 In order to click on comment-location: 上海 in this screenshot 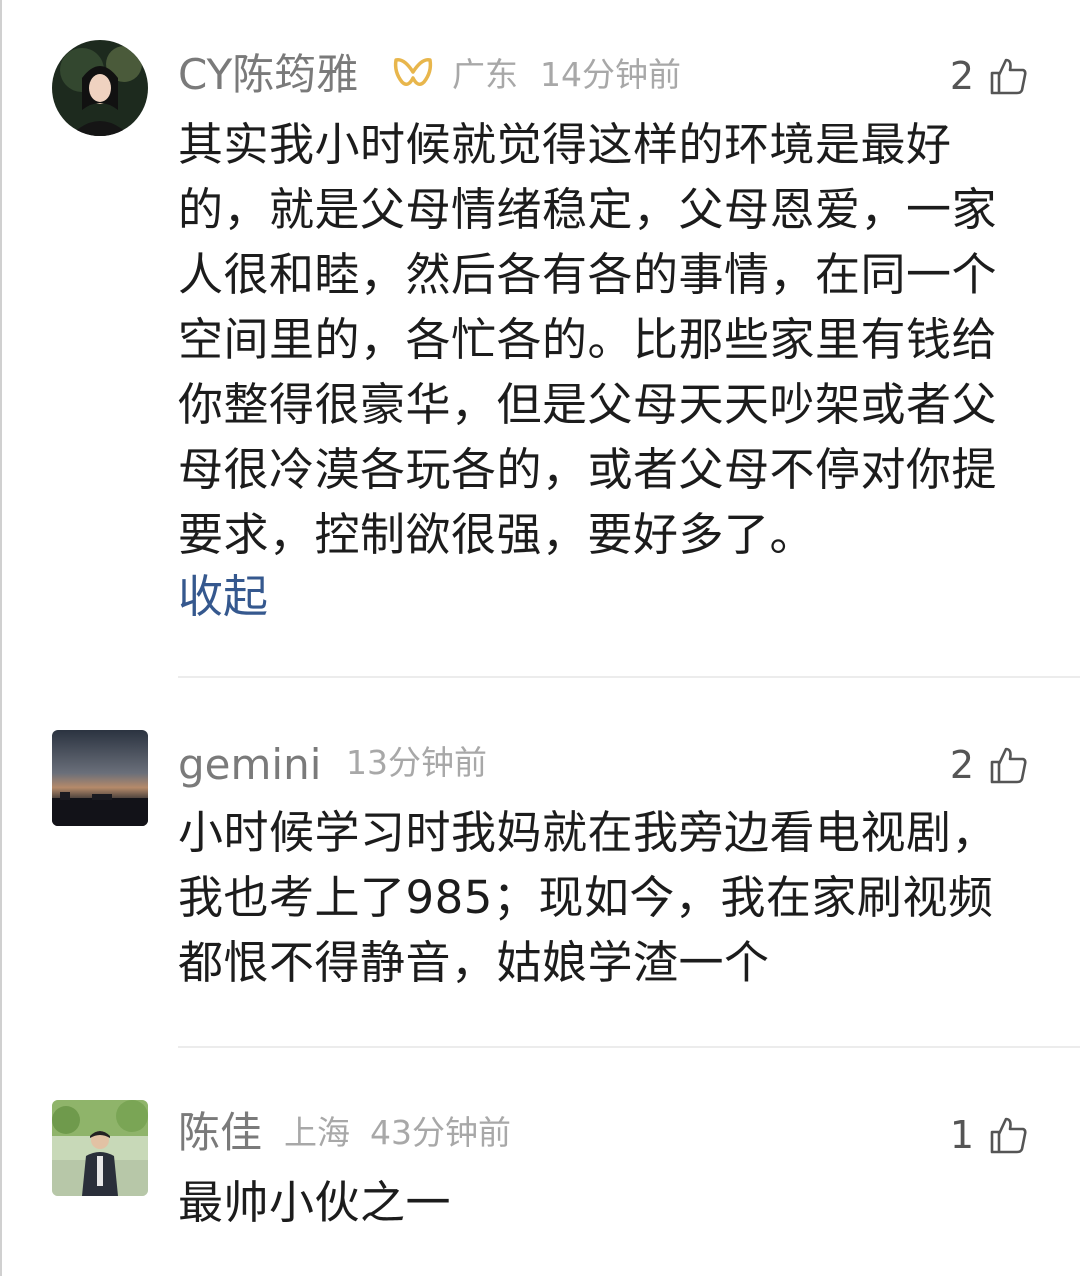, I will do `click(317, 1132)`.